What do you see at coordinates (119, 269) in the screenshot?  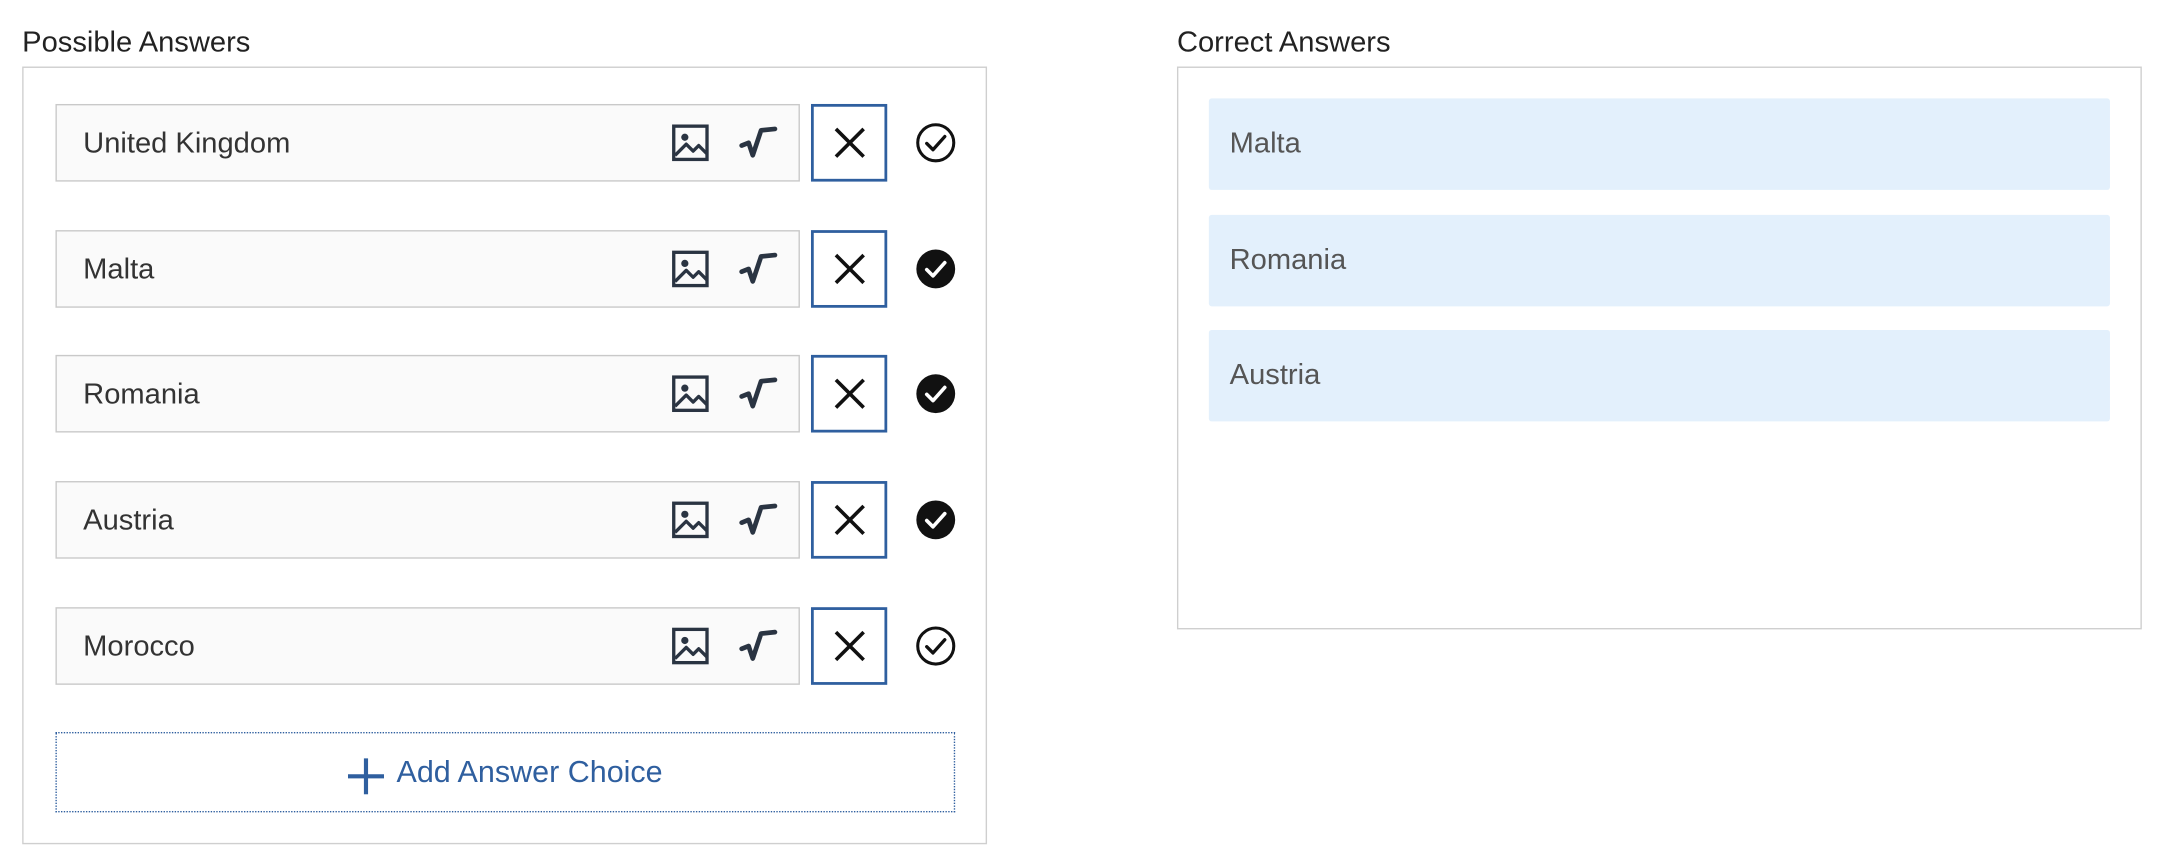 I see `answer-text: Malta` at bounding box center [119, 269].